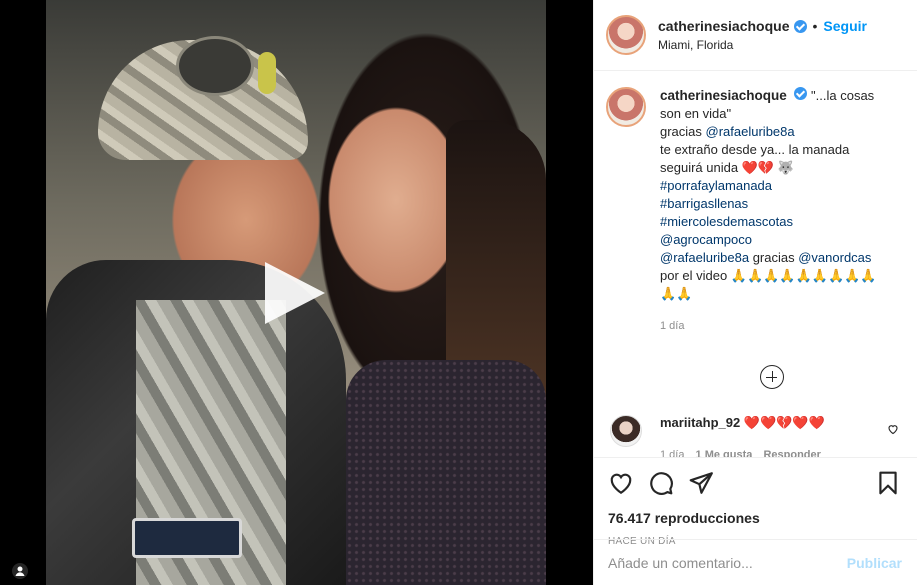  I want to click on video-scene-dress, so click(446, 472).